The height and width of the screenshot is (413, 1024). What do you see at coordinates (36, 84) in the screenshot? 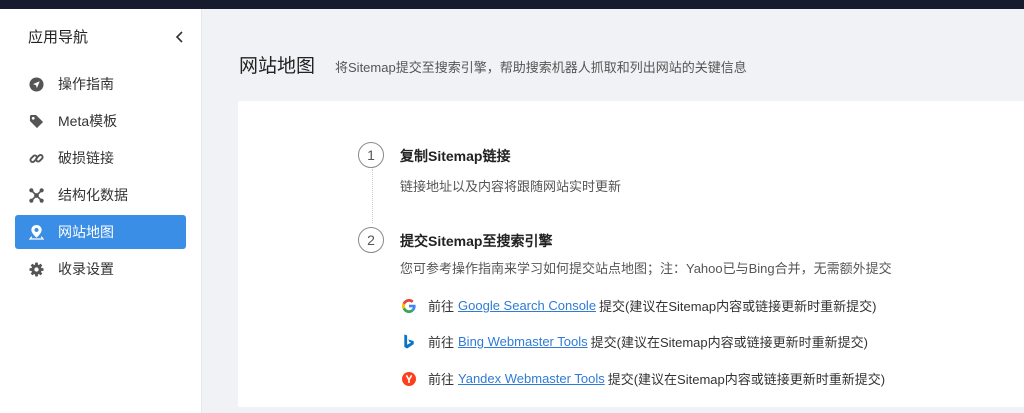
I see `navigation-arrow-icon` at bounding box center [36, 84].